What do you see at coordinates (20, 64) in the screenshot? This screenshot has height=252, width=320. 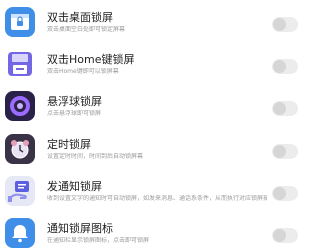 I see `save-icon` at bounding box center [20, 64].